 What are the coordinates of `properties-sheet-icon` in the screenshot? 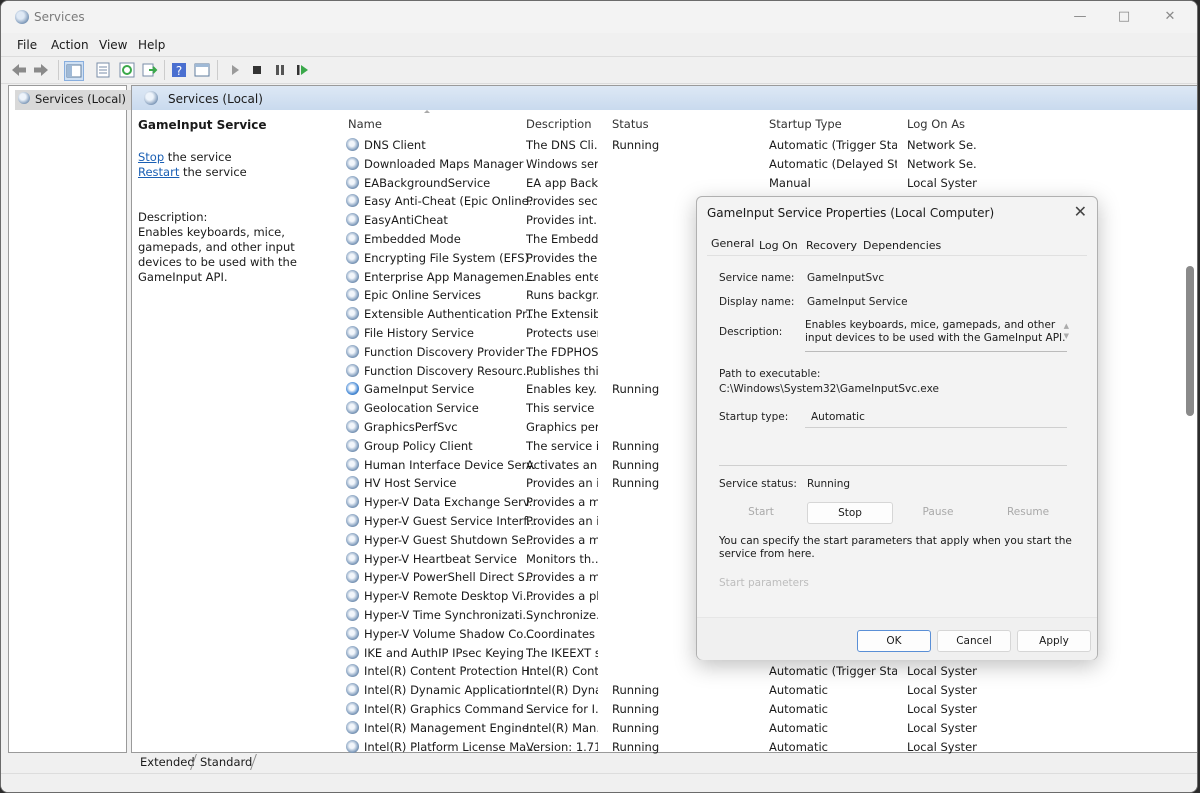 It's located at (103, 70).